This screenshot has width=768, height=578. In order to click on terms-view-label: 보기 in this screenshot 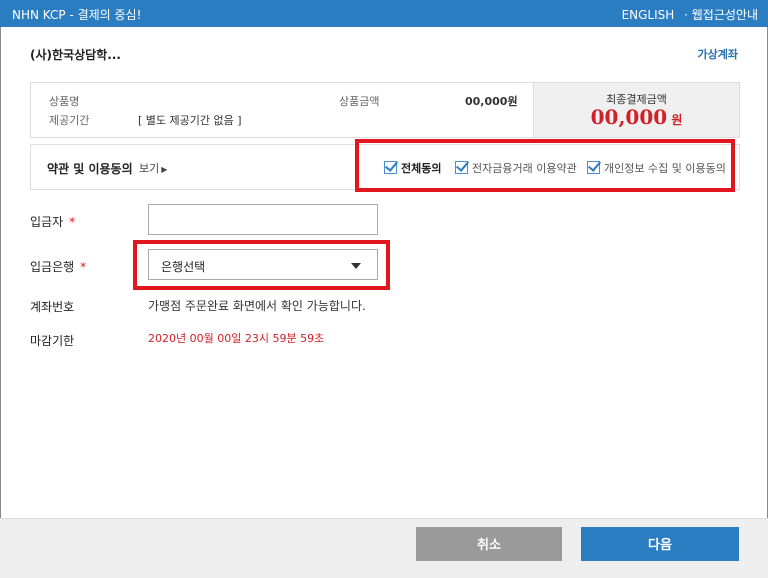, I will do `click(149, 168)`.